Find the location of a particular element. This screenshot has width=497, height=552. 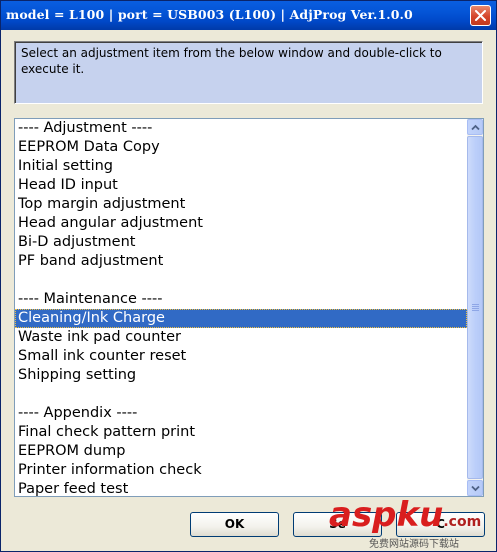

list-item: Small ink counter reset is located at coordinates (241, 356).